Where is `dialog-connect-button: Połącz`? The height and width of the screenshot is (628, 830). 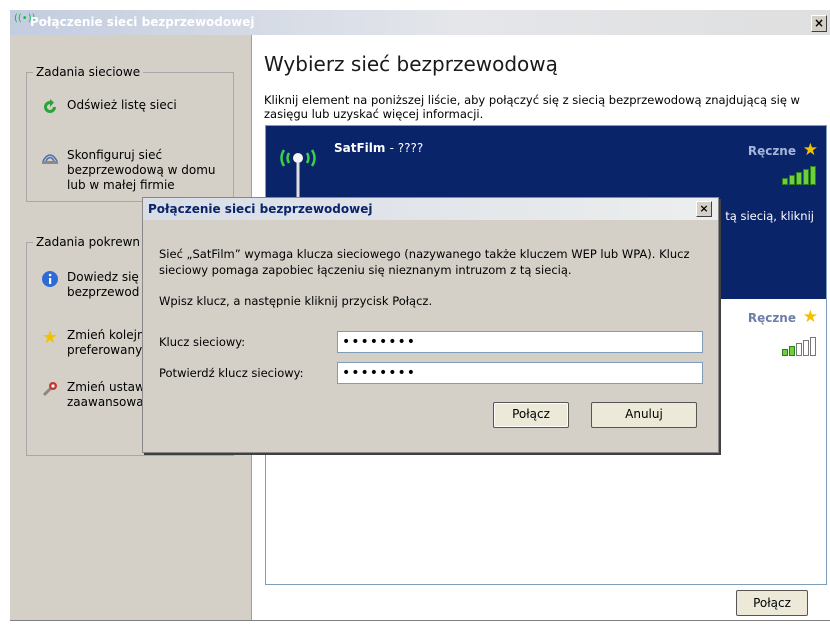
dialog-connect-button: Połącz is located at coordinates (531, 415).